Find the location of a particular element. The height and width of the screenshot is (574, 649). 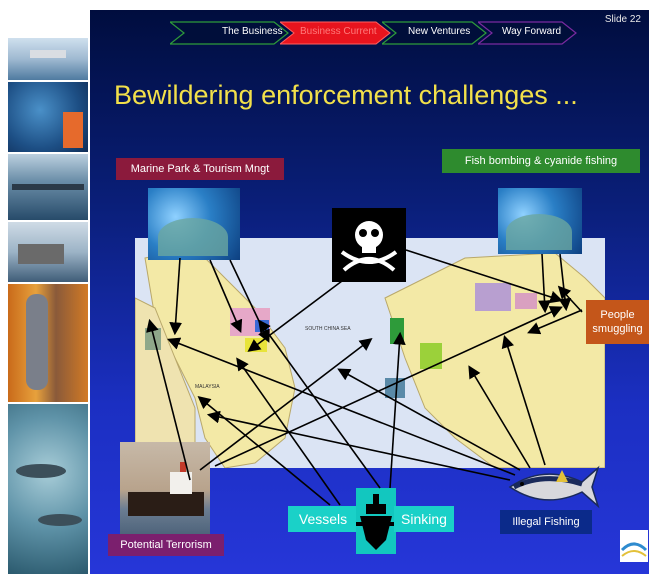

tuna-school-photo is located at coordinates (48, 489).